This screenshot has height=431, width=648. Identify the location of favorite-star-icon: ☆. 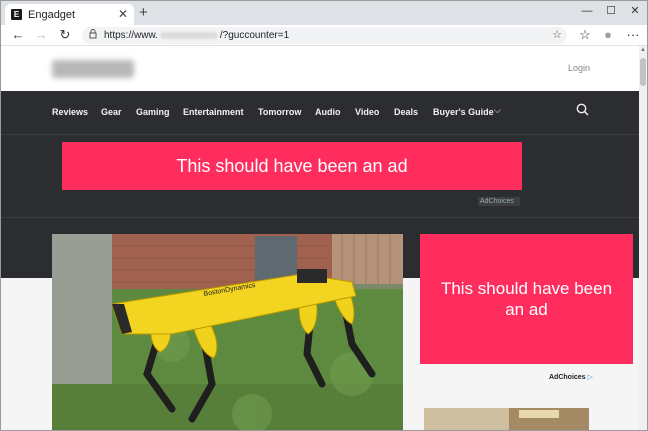
(557, 34).